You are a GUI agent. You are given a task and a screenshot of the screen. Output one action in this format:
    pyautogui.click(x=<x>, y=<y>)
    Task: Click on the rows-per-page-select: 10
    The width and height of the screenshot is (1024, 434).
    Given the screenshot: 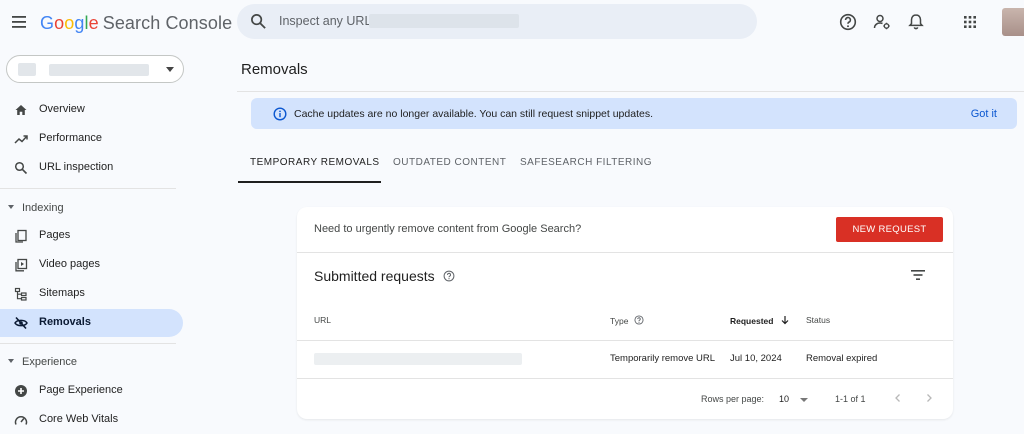 What is the action you would take?
    pyautogui.click(x=784, y=399)
    